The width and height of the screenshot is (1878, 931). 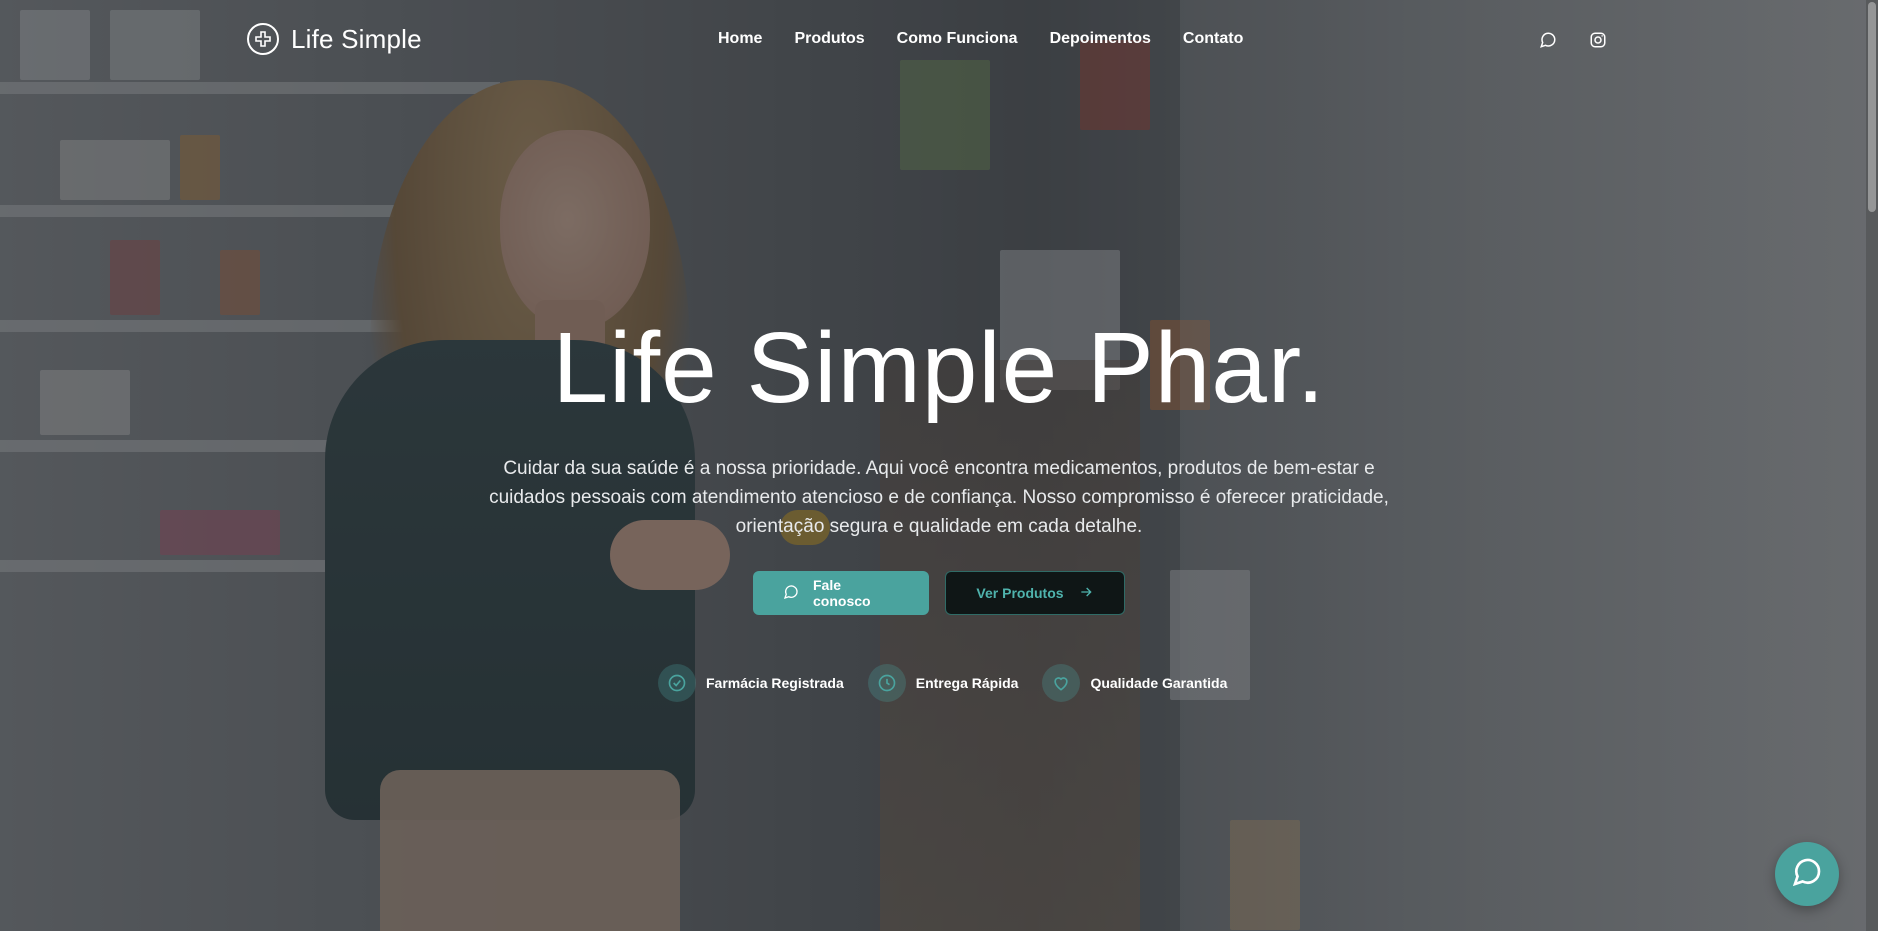 What do you see at coordinates (263, 39) in the screenshot?
I see `pharmacy-logo-icon` at bounding box center [263, 39].